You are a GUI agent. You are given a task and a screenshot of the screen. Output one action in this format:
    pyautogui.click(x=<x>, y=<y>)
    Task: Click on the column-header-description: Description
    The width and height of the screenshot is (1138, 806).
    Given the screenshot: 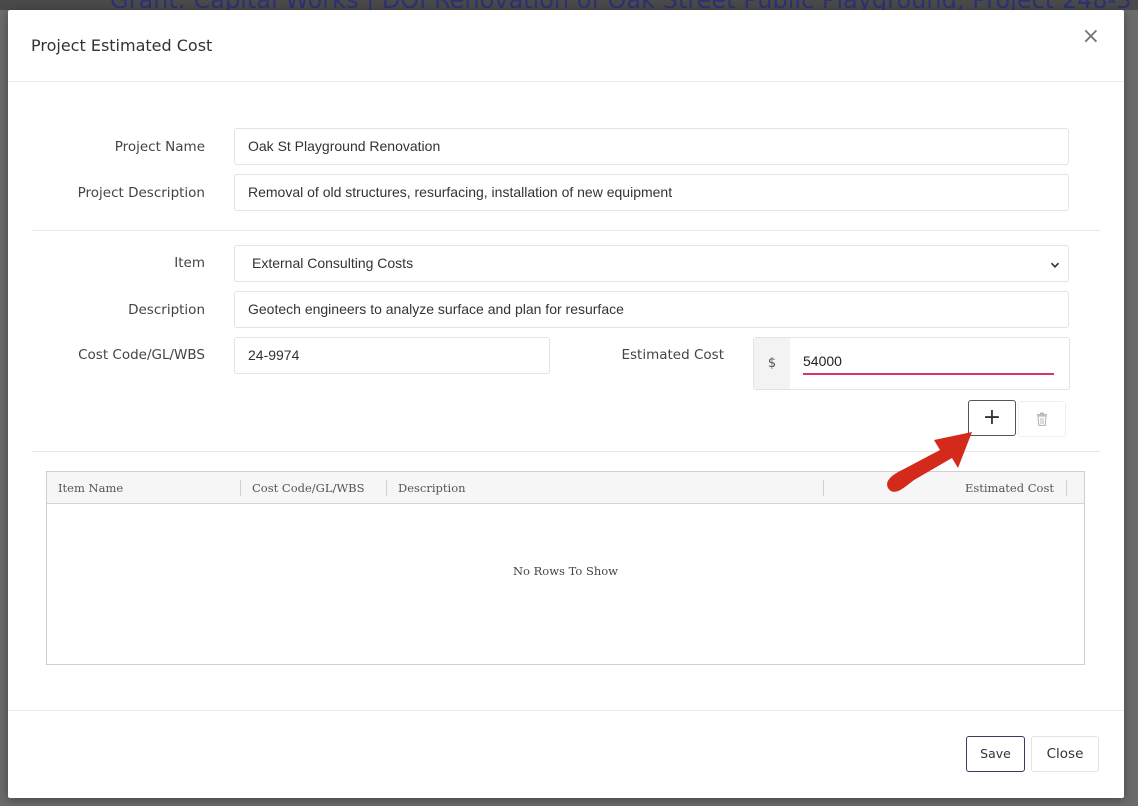 What is the action you would take?
    pyautogui.click(x=432, y=488)
    